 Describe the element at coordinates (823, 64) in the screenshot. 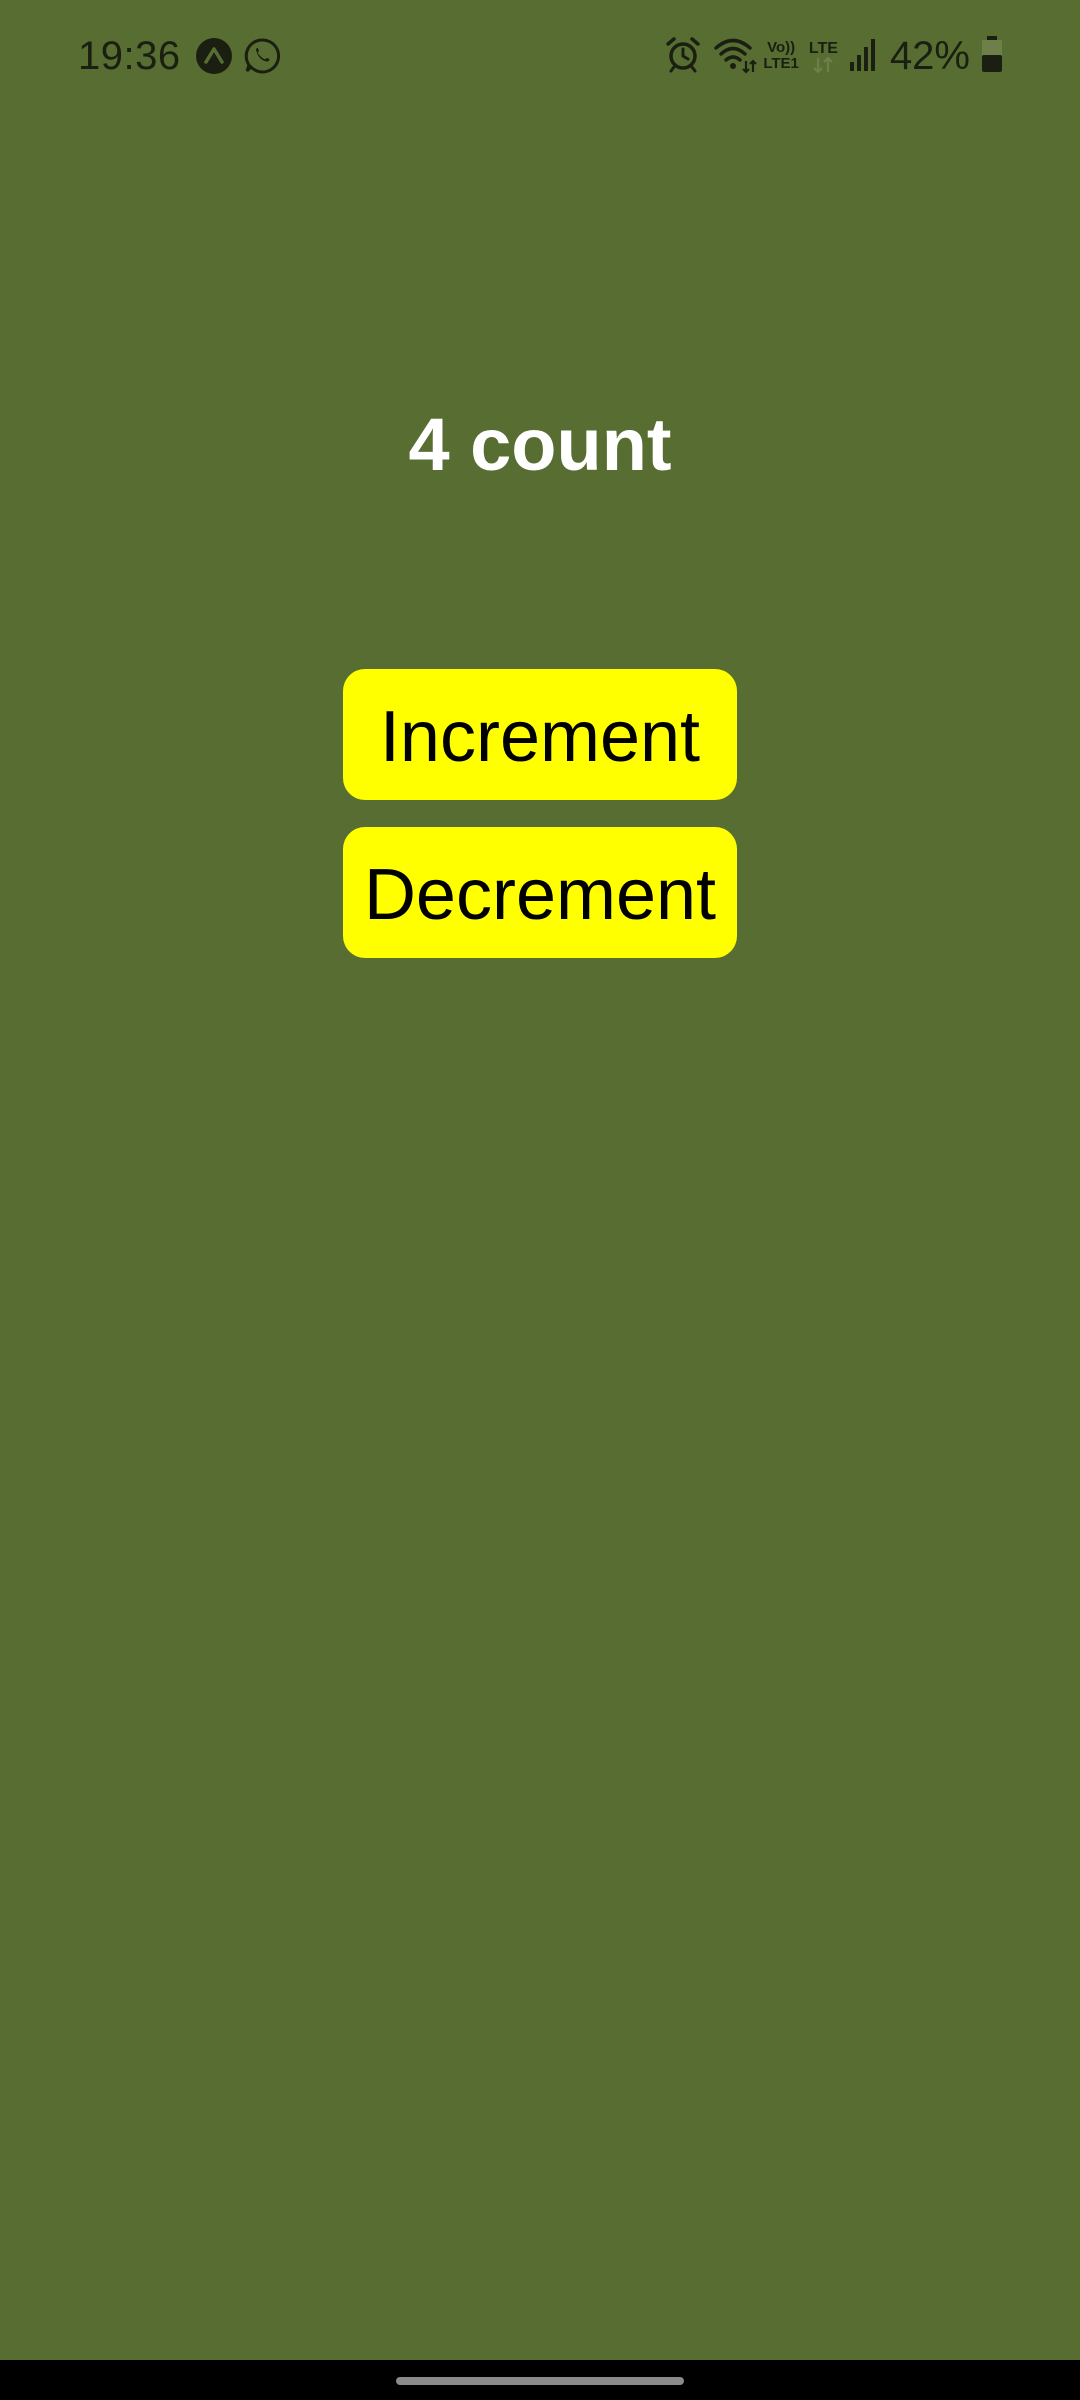

I see `data-arrows-icon` at that location.